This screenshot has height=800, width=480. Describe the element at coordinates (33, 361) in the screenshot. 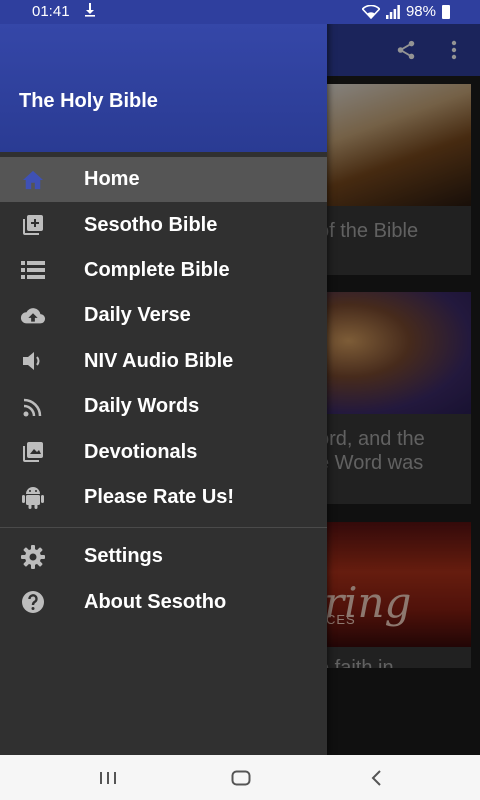

I see `volume-icon` at that location.